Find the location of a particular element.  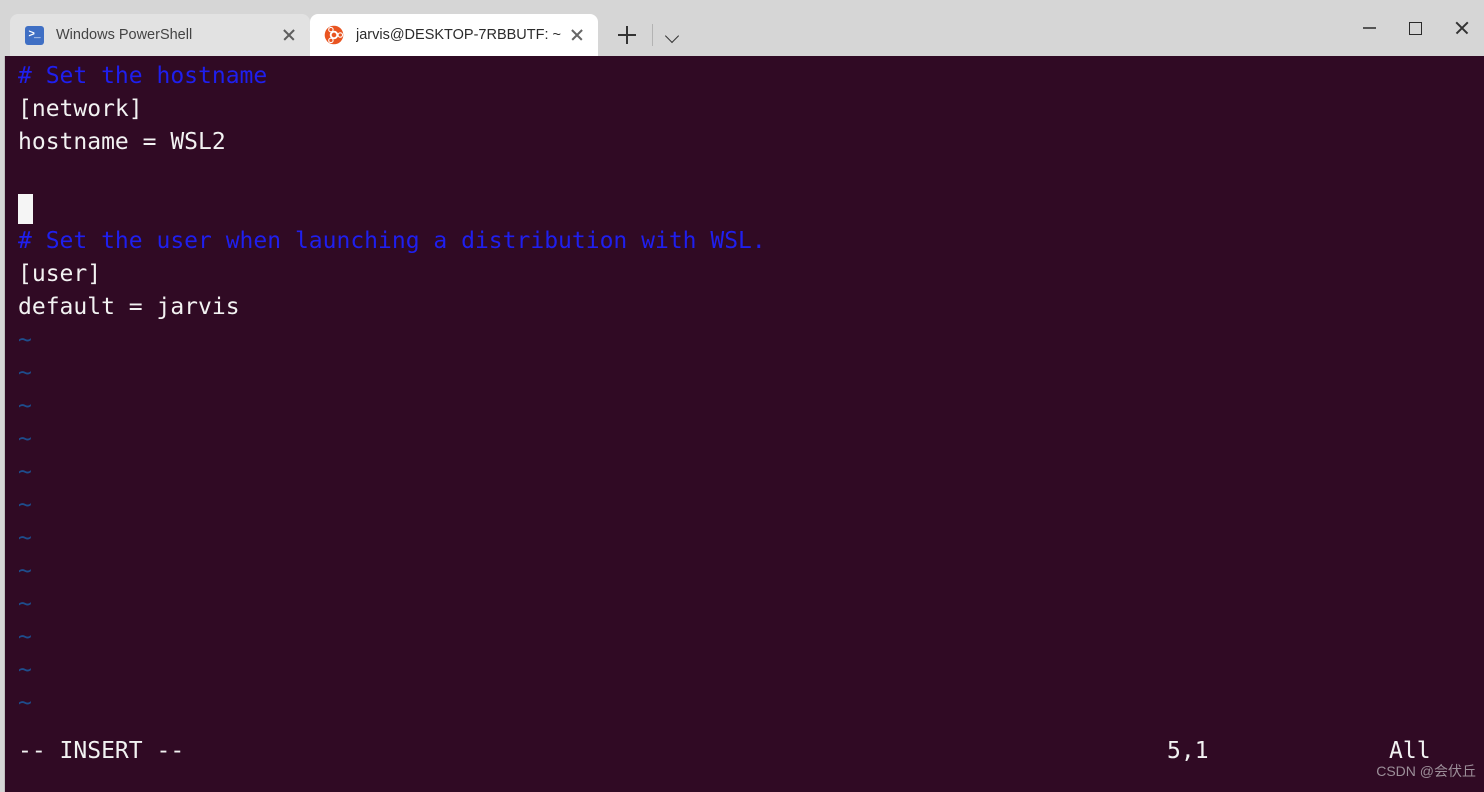

powershell-icon: >_ is located at coordinates (34, 35).